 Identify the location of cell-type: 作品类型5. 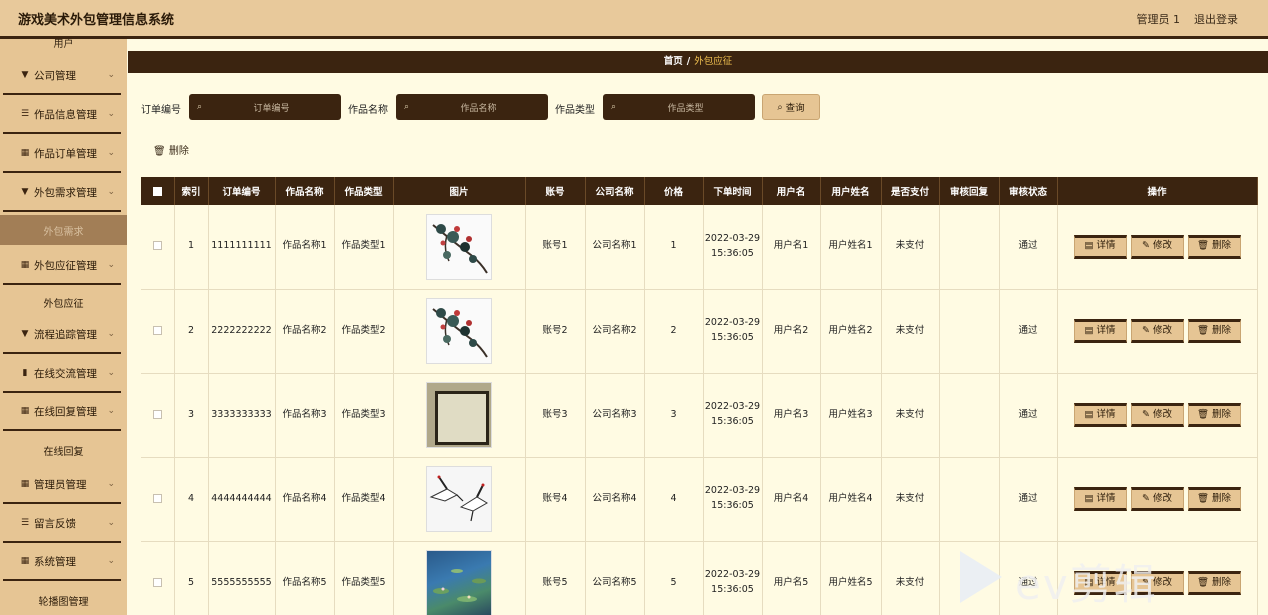
(364, 578).